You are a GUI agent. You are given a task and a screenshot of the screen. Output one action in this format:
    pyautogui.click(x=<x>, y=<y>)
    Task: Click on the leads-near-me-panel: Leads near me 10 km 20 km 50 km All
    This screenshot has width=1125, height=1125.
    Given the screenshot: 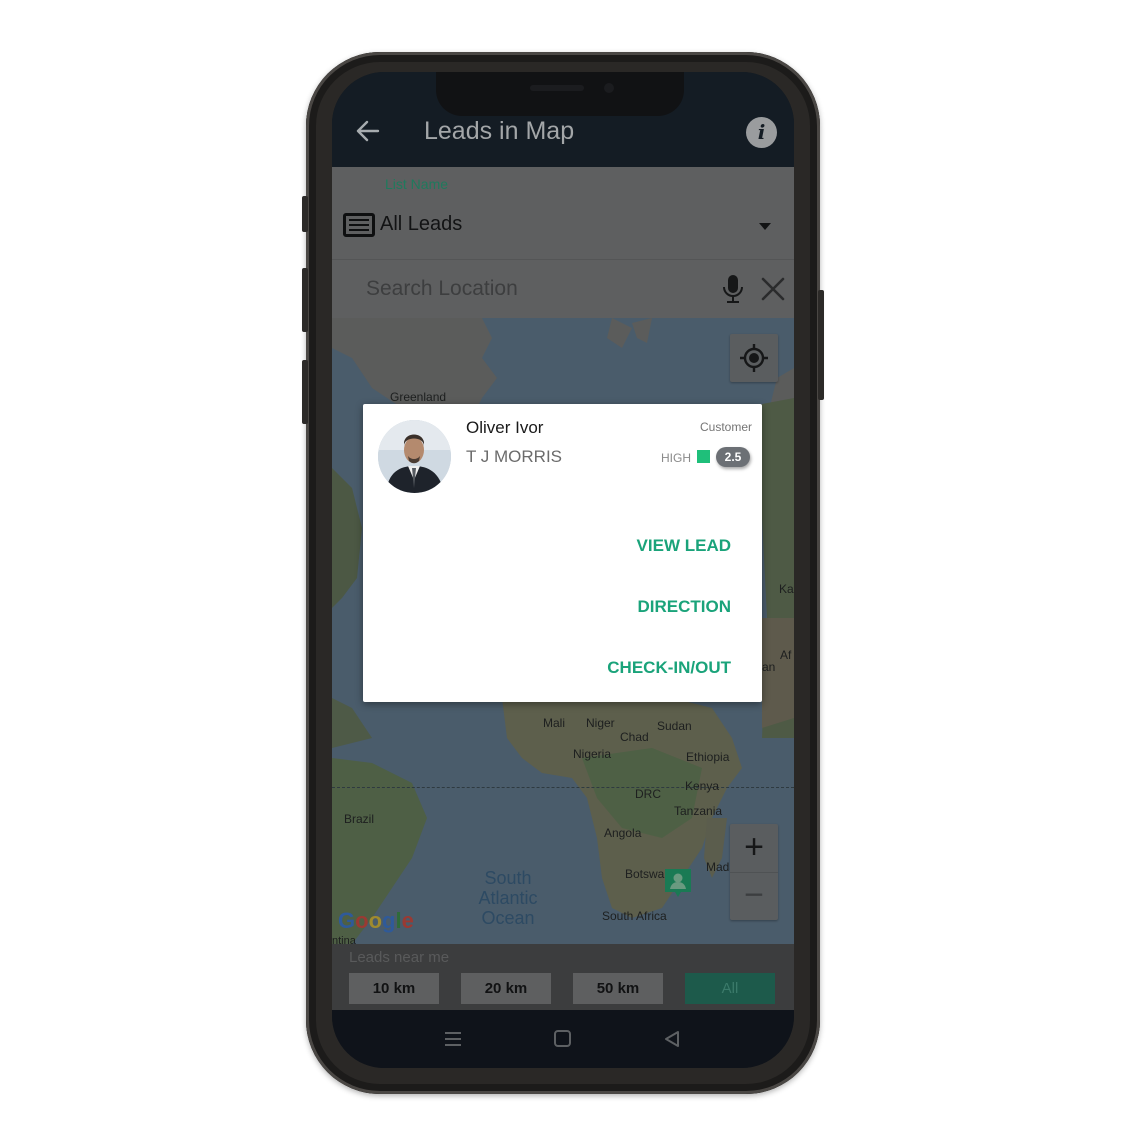 What is the action you would take?
    pyautogui.click(x=563, y=977)
    